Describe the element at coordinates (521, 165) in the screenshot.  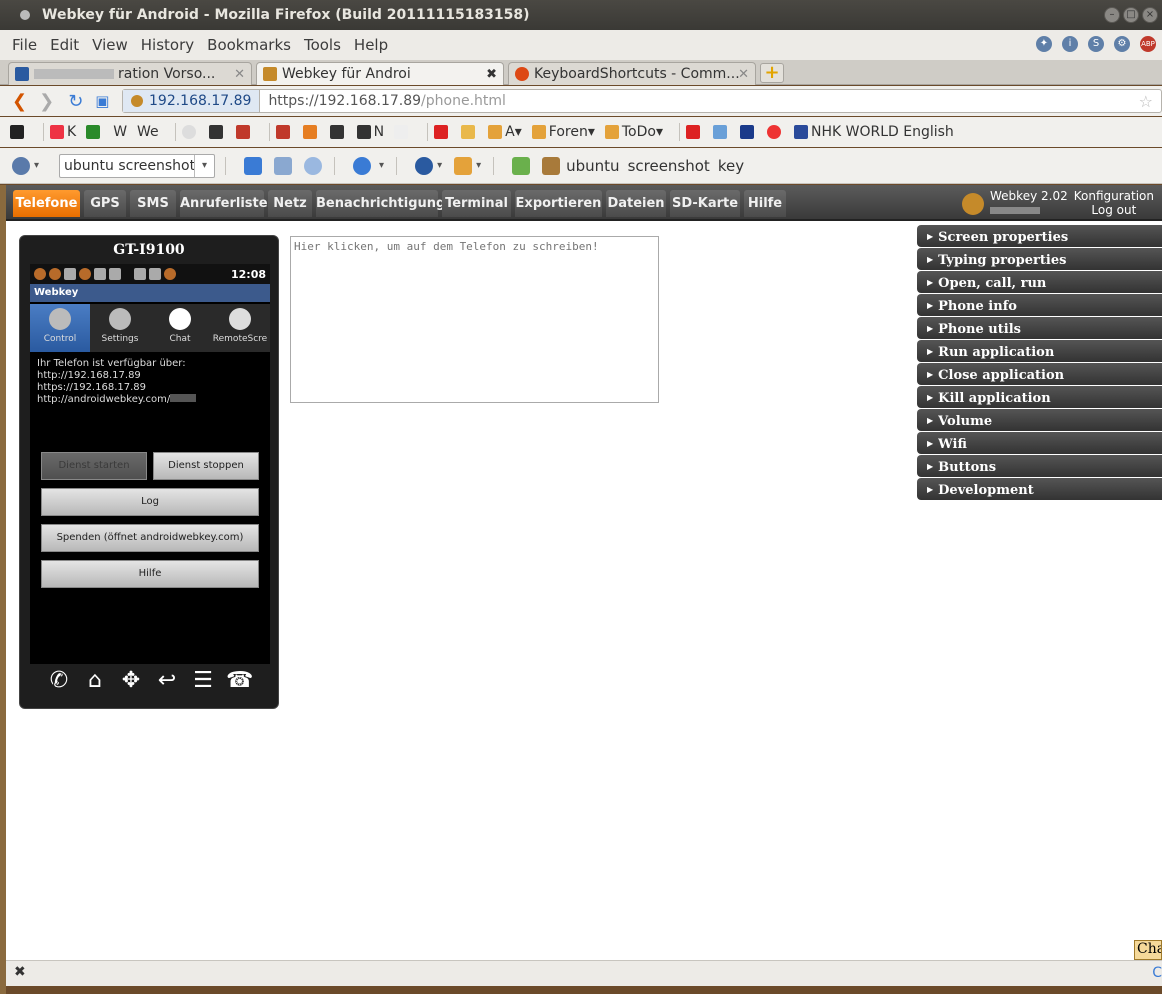
I see `highlighter-icon` at that location.